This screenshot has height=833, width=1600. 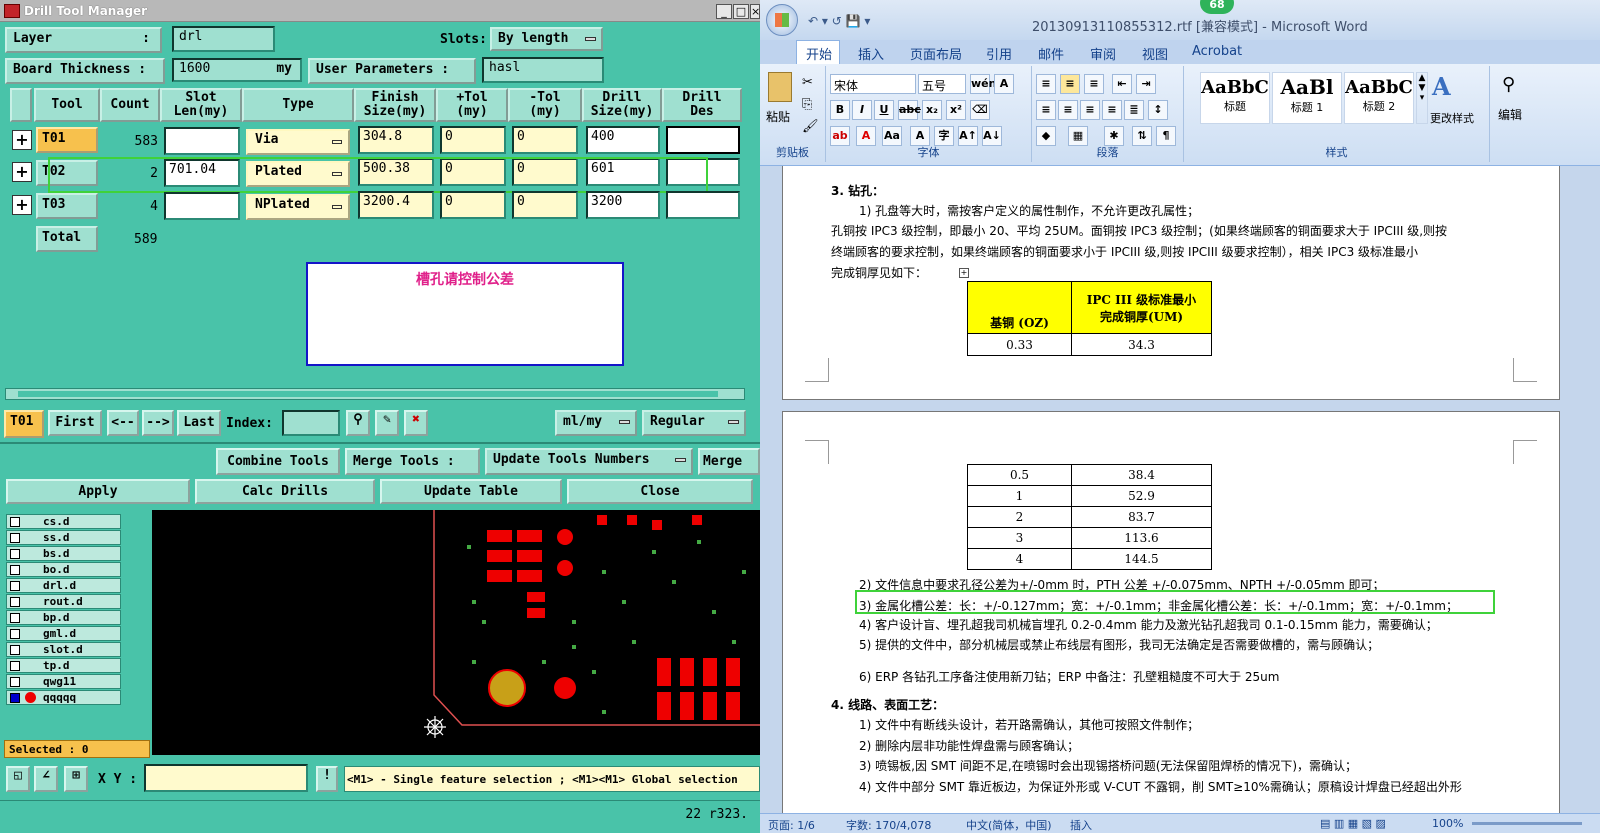 What do you see at coordinates (298, 207) in the screenshot?
I see `type-dropdown: NPlated` at bounding box center [298, 207].